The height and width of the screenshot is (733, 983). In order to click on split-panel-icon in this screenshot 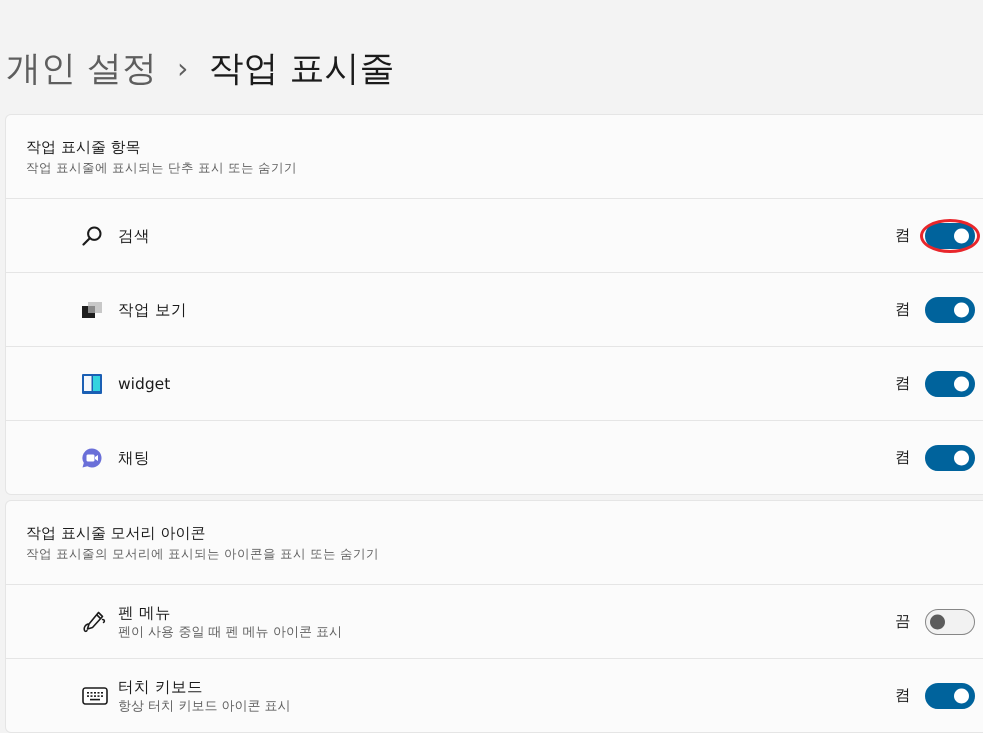, I will do `click(92, 384)`.